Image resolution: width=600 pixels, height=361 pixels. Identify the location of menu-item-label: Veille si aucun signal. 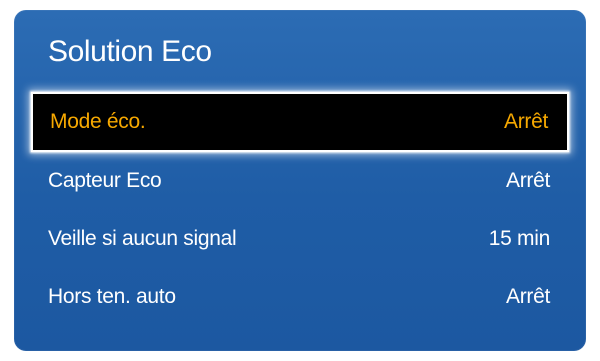
(142, 238).